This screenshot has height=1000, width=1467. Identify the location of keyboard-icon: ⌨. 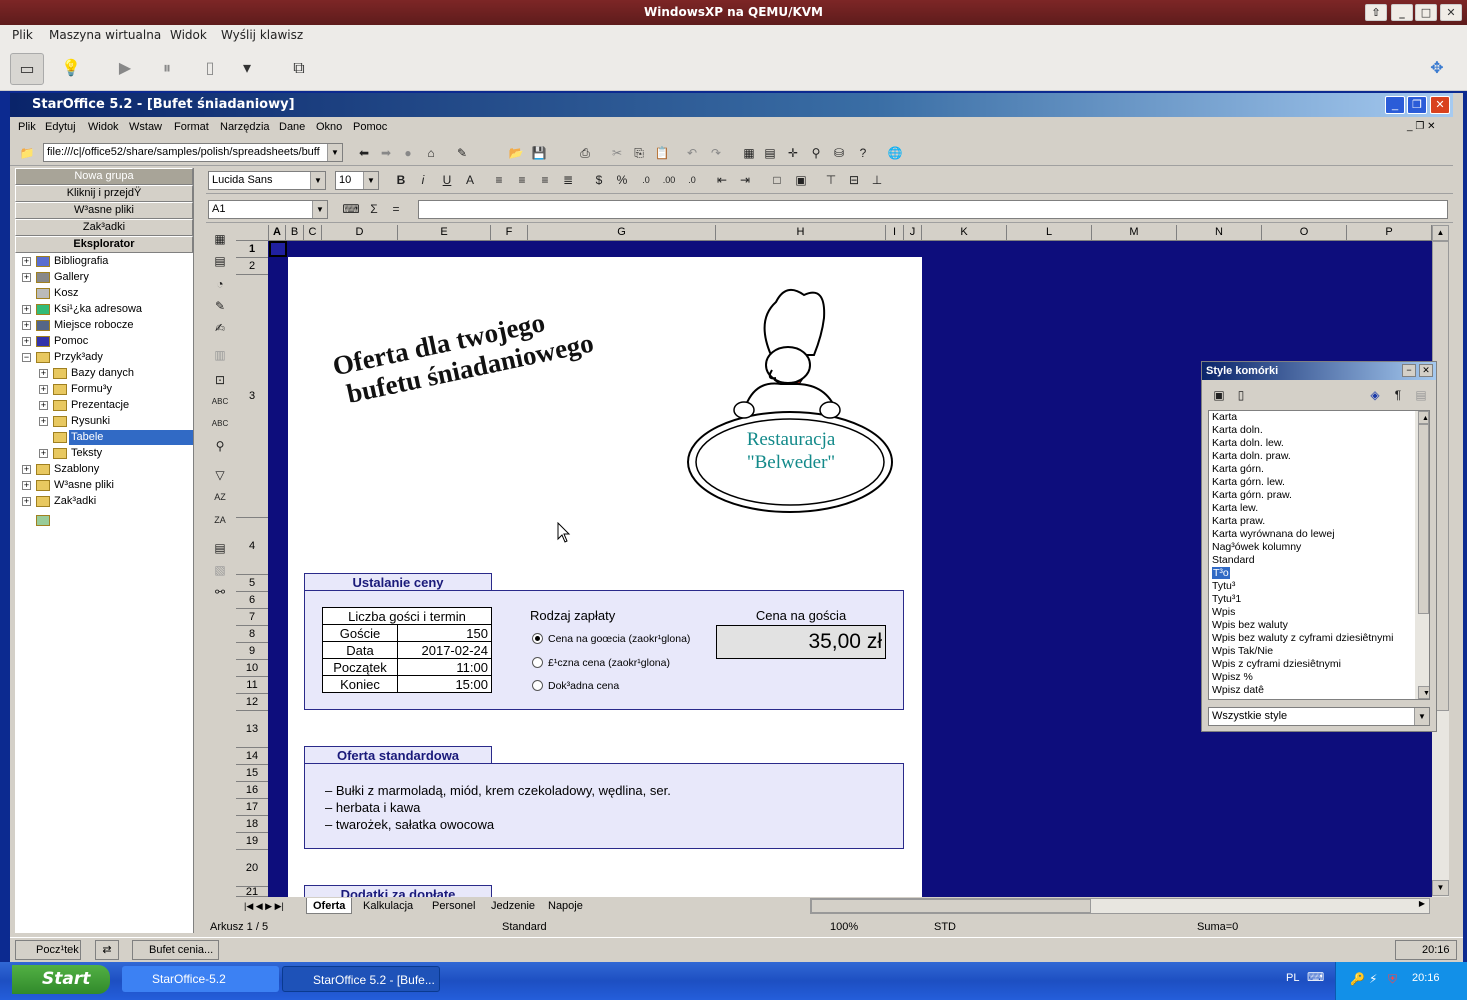
(1315, 977).